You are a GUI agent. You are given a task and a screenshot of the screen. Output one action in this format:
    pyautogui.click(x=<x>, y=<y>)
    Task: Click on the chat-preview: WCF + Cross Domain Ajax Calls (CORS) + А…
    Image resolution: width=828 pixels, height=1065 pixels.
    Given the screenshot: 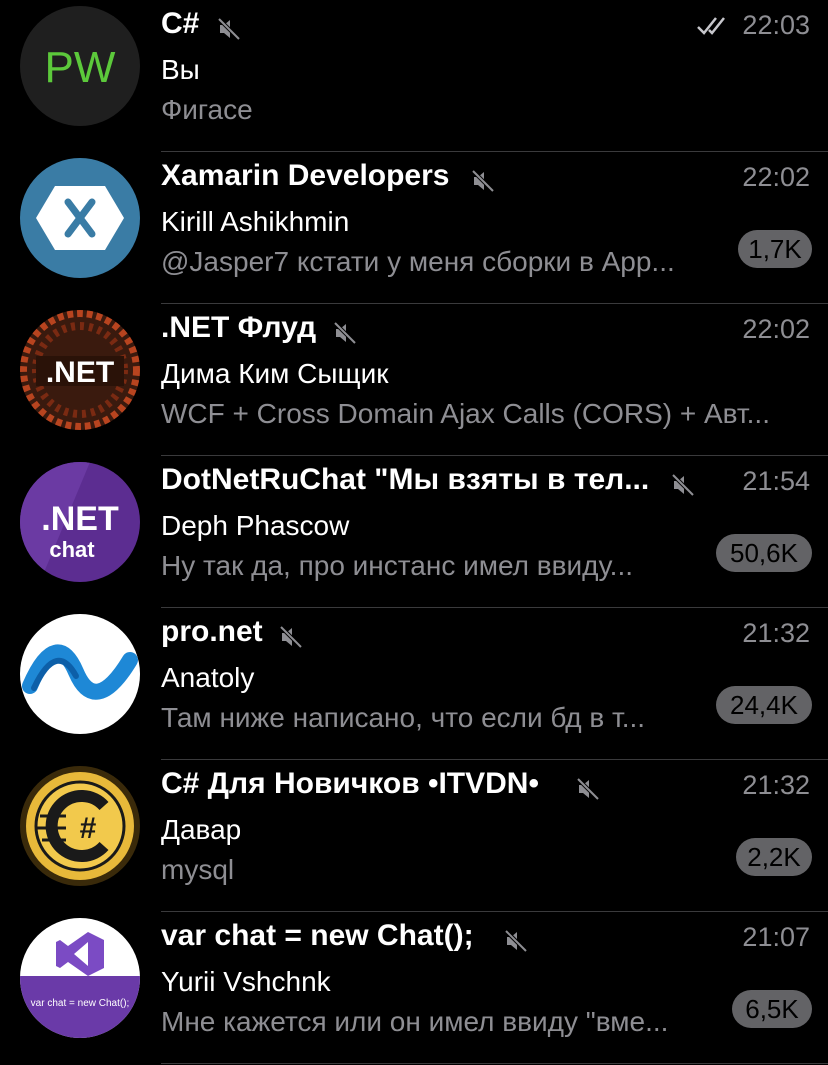 What is the action you would take?
    pyautogui.click(x=465, y=413)
    